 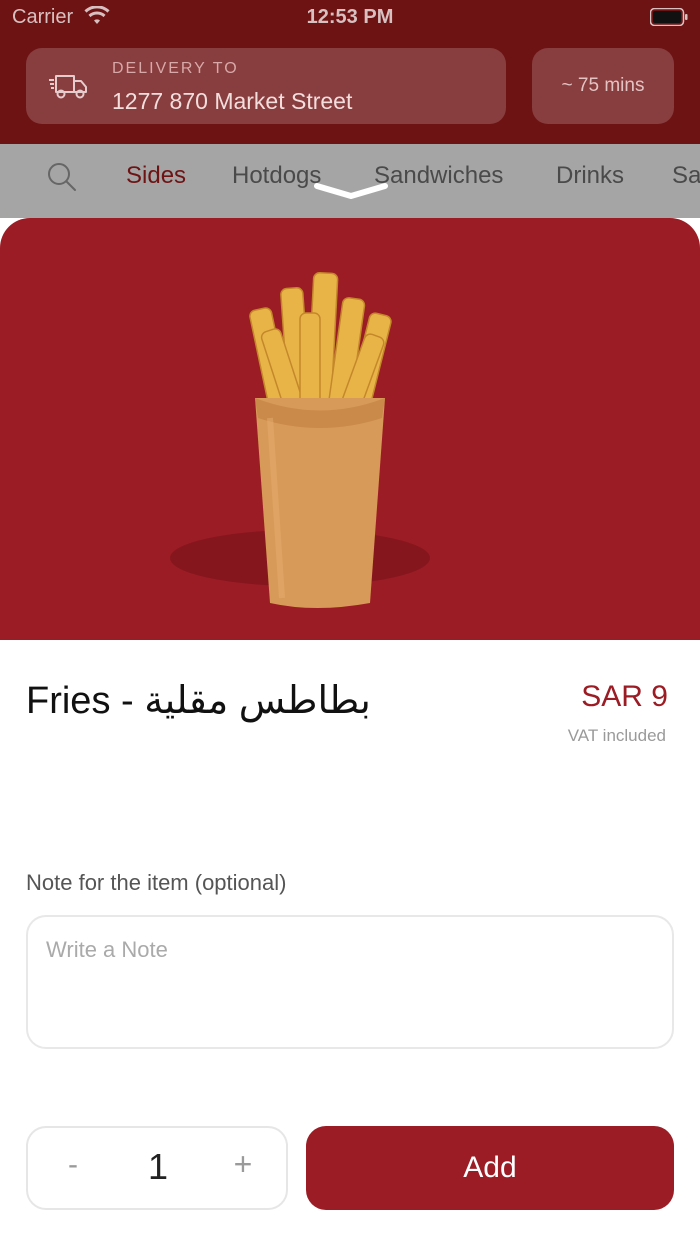 I want to click on quantity-stepper: - 1 +, so click(x=157, y=1168).